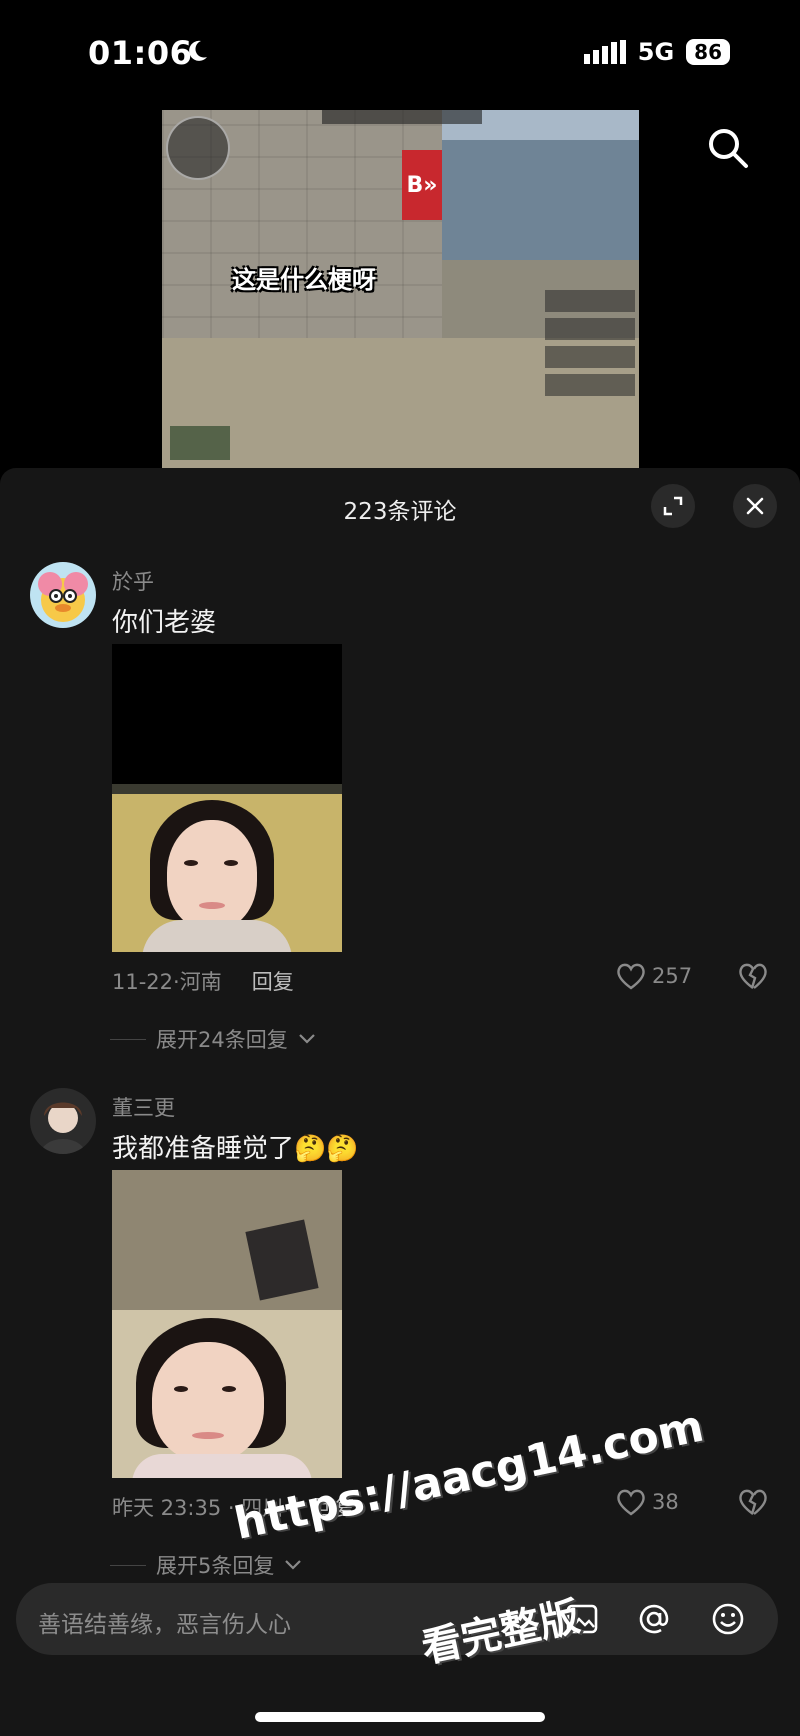  I want to click on comment-username: 於乎, so click(133, 581).